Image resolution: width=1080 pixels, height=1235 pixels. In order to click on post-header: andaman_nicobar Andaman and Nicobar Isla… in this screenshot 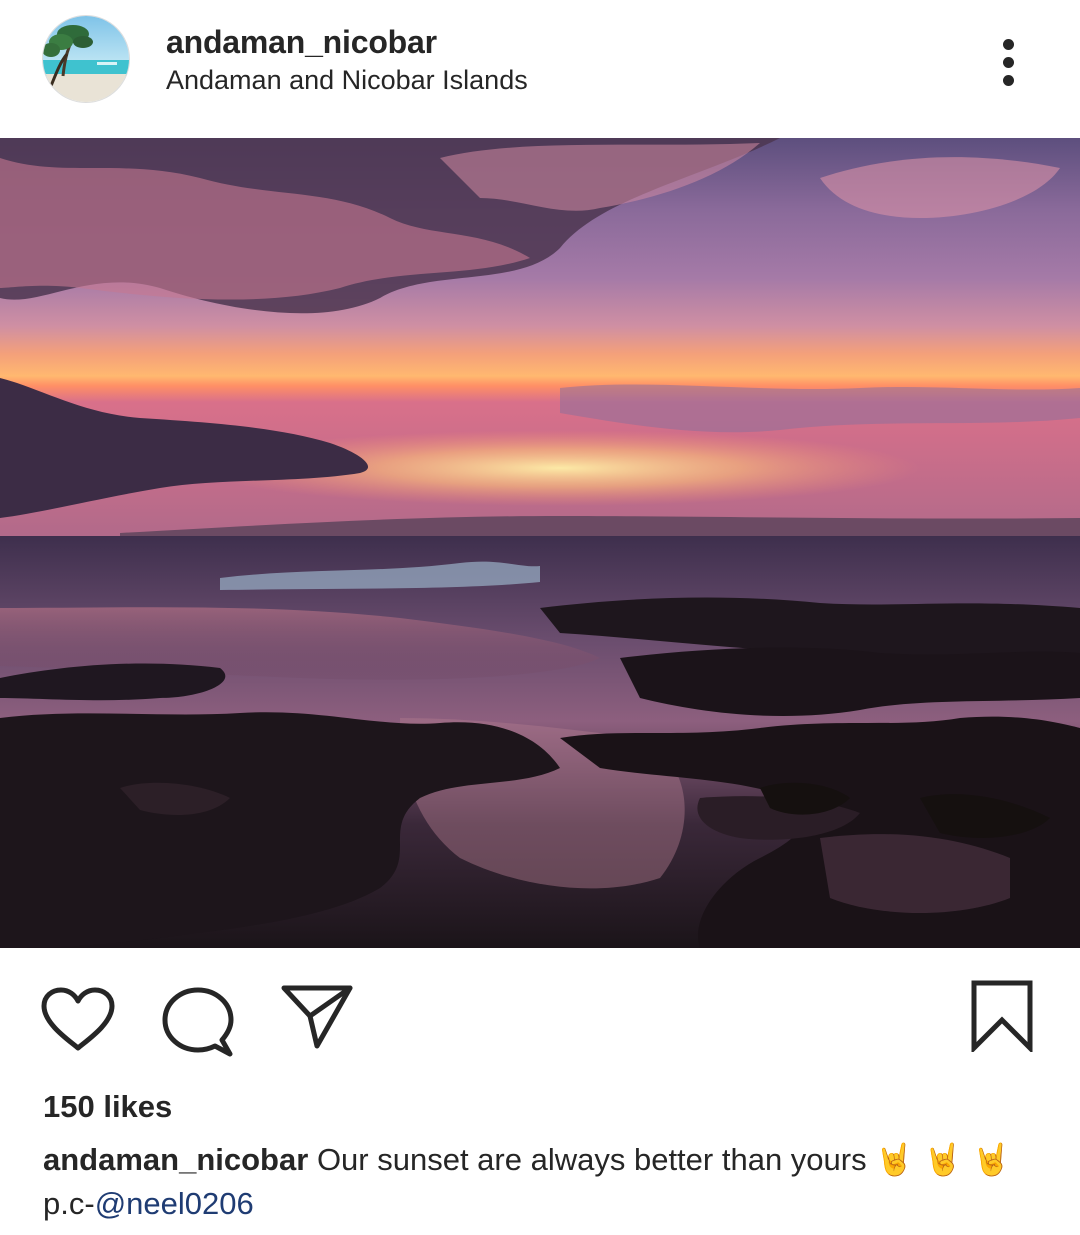, I will do `click(540, 69)`.